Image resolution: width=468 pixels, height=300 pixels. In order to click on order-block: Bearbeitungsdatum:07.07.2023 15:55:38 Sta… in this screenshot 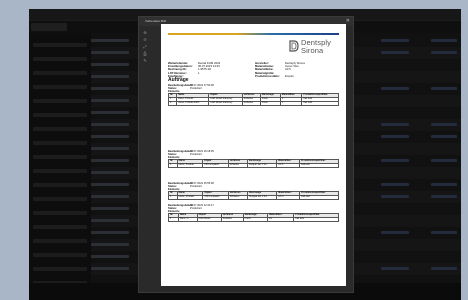, I will do `click(253, 191)`.